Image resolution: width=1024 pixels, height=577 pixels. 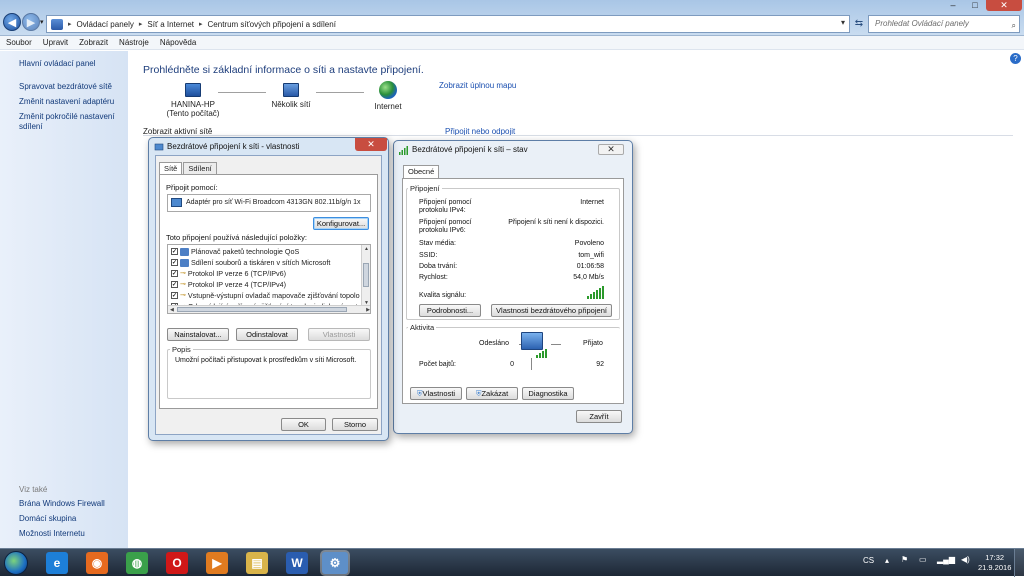 What do you see at coordinates (339, 334) in the screenshot?
I see `item-properties-button: Vlastnosti` at bounding box center [339, 334].